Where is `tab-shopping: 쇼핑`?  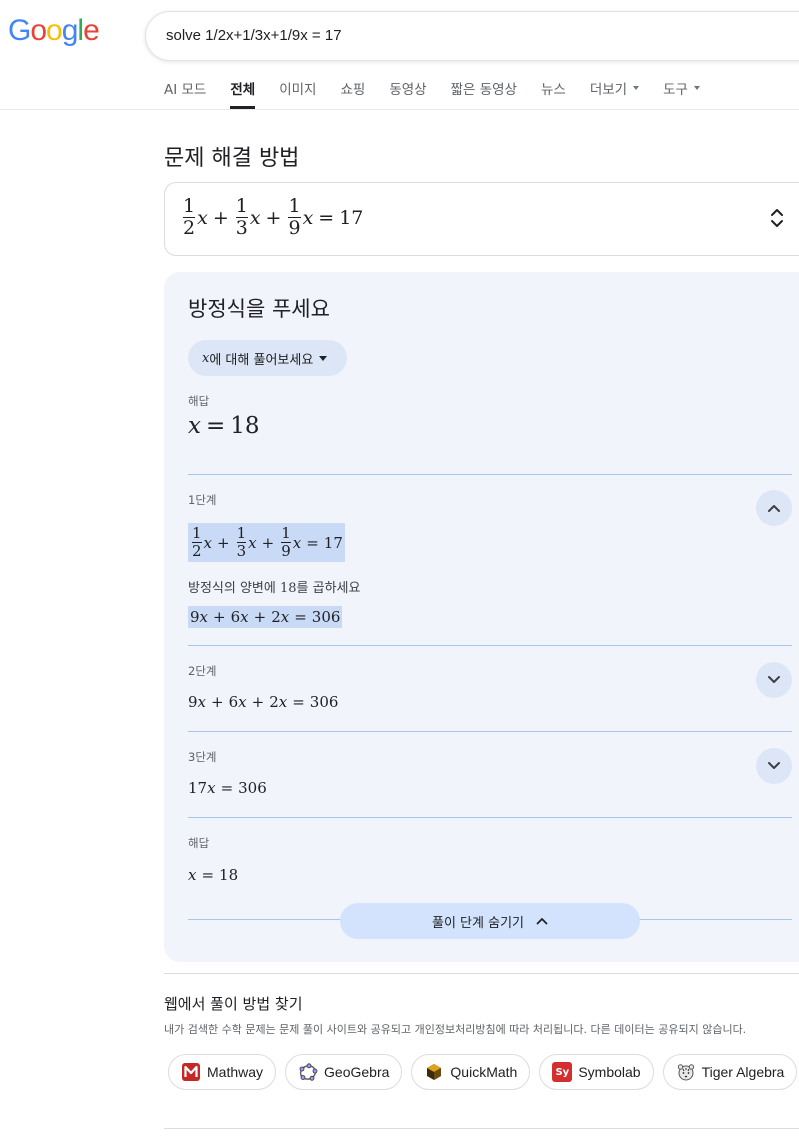 tab-shopping: 쇼핑 is located at coordinates (352, 93).